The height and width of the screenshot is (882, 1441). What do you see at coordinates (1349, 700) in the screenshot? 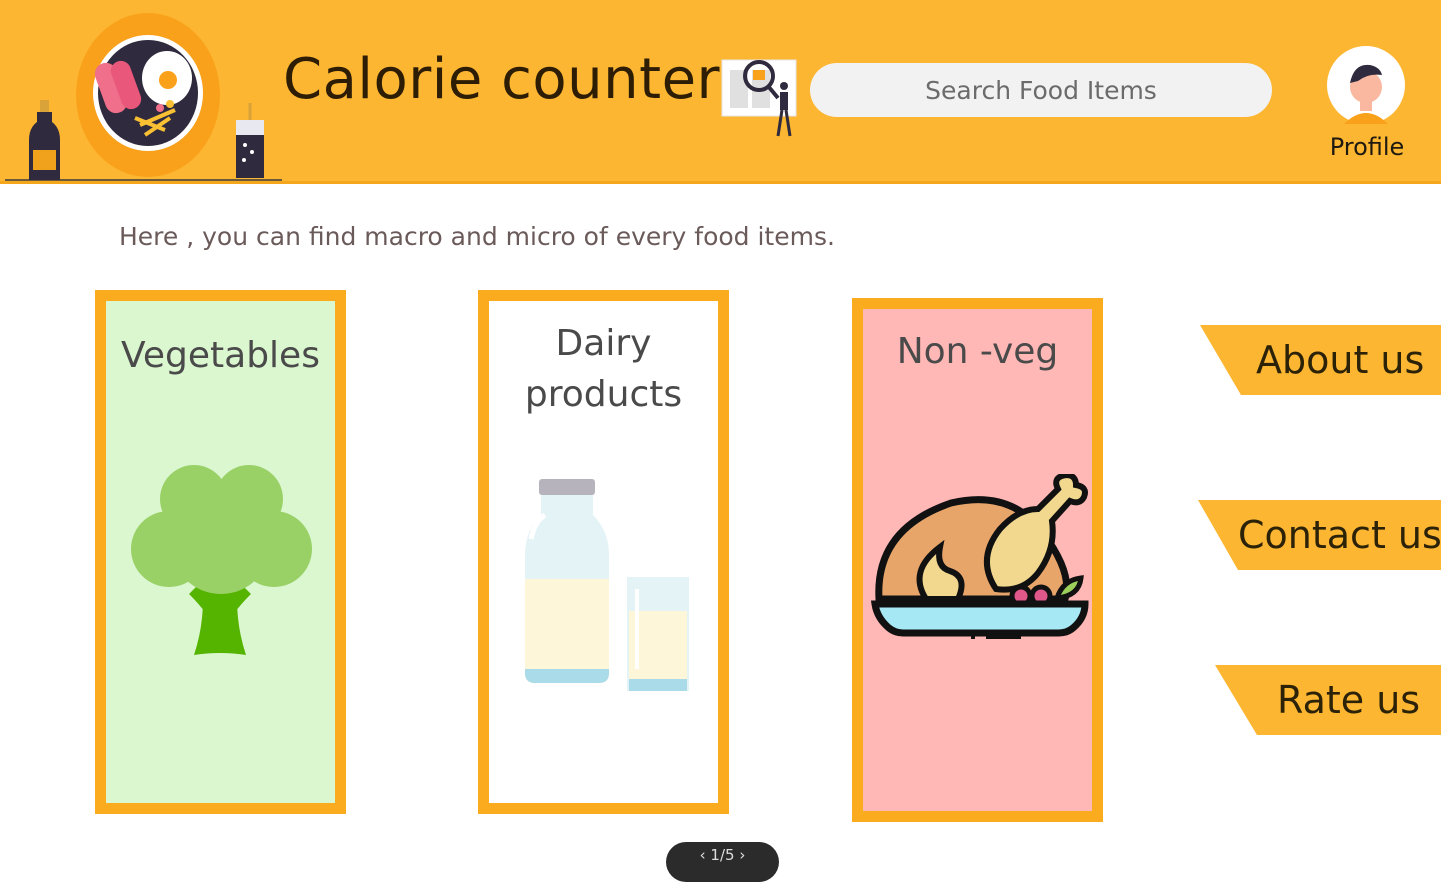
I see `rate-us-label: Rate us` at bounding box center [1349, 700].